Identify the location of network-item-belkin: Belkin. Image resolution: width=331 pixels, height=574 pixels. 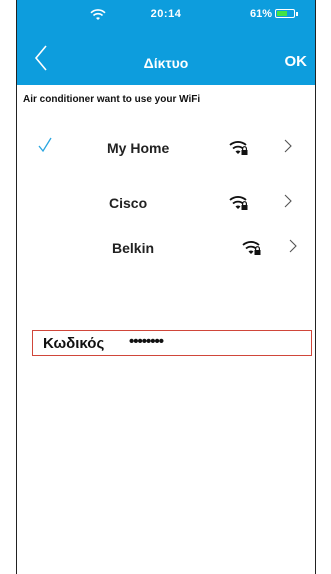
(166, 249).